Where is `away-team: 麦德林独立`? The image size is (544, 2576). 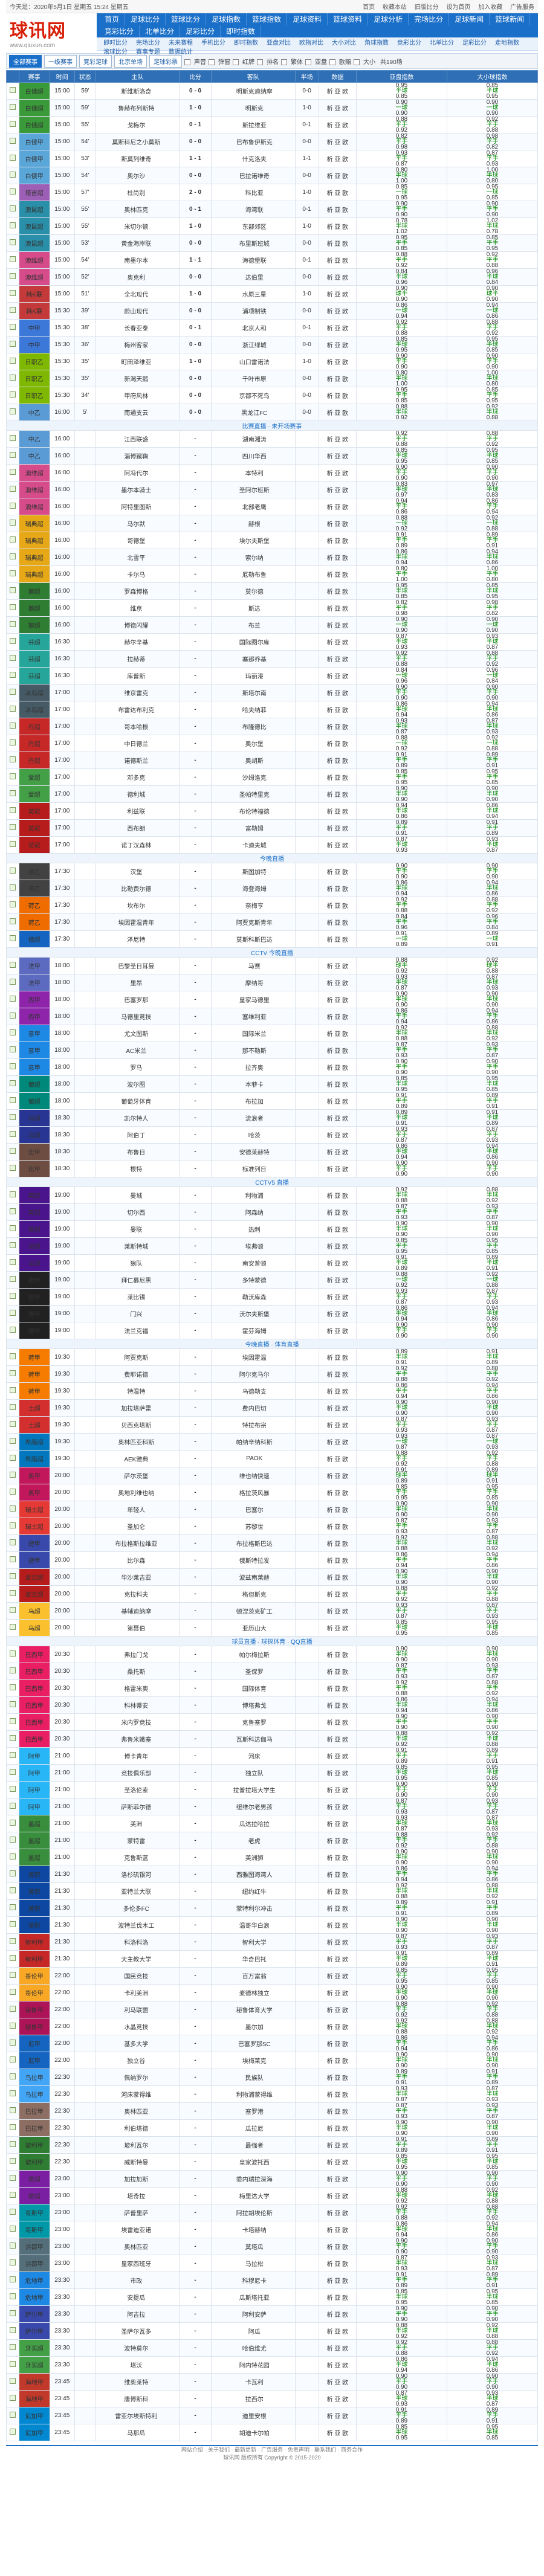
away-team: 麦德林独立 is located at coordinates (253, 1993).